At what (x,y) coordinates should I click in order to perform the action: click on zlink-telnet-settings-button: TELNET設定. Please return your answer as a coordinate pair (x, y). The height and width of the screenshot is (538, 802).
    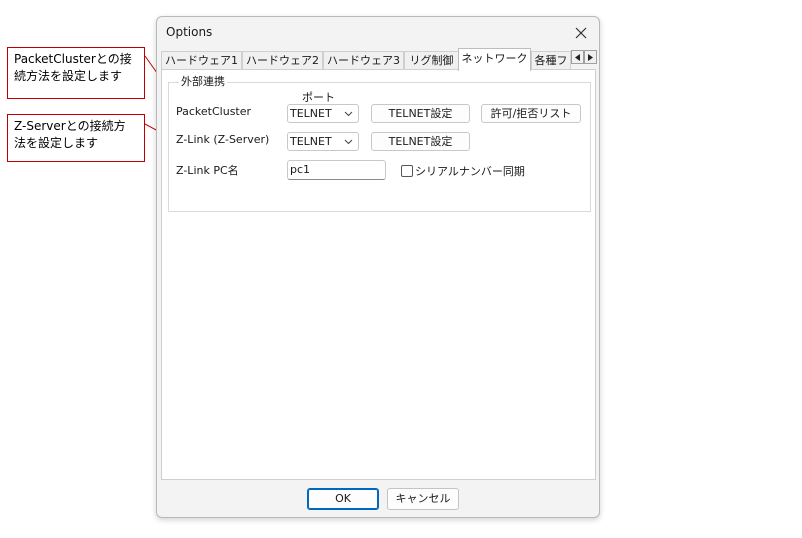
    Looking at the image, I should click on (420, 141).